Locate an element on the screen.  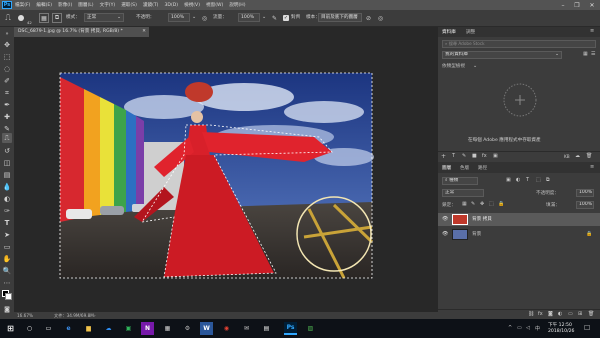
type-filter-icon: T is located at coordinates (527, 180).